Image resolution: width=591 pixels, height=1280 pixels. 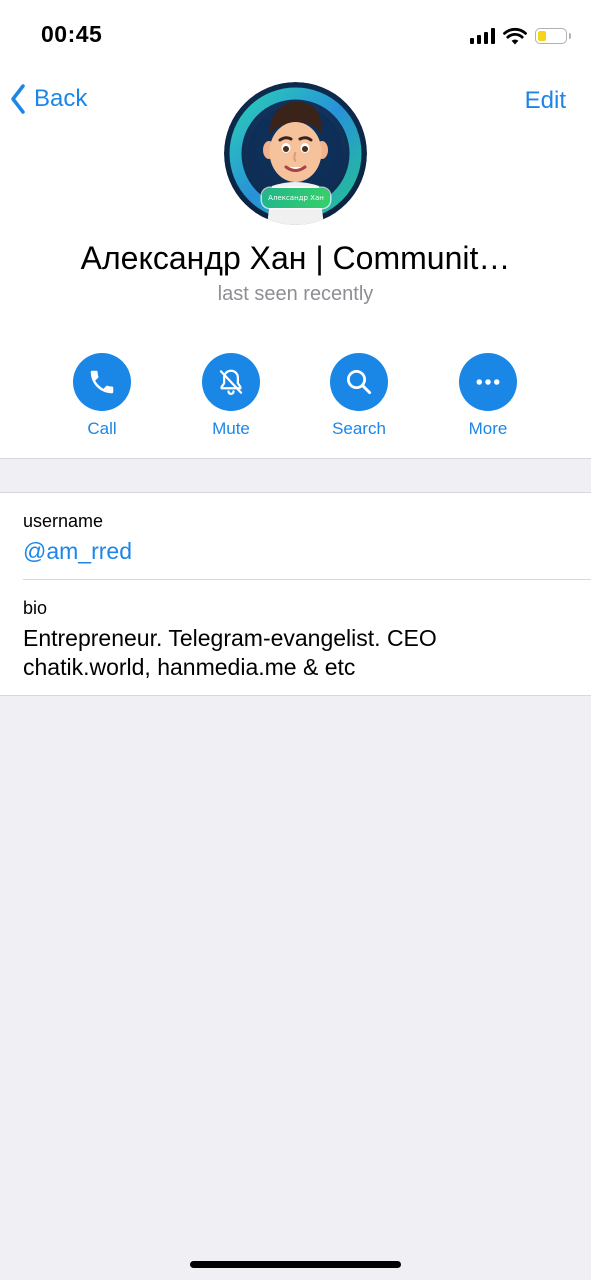 I want to click on battery-icon, so click(x=553, y=36).